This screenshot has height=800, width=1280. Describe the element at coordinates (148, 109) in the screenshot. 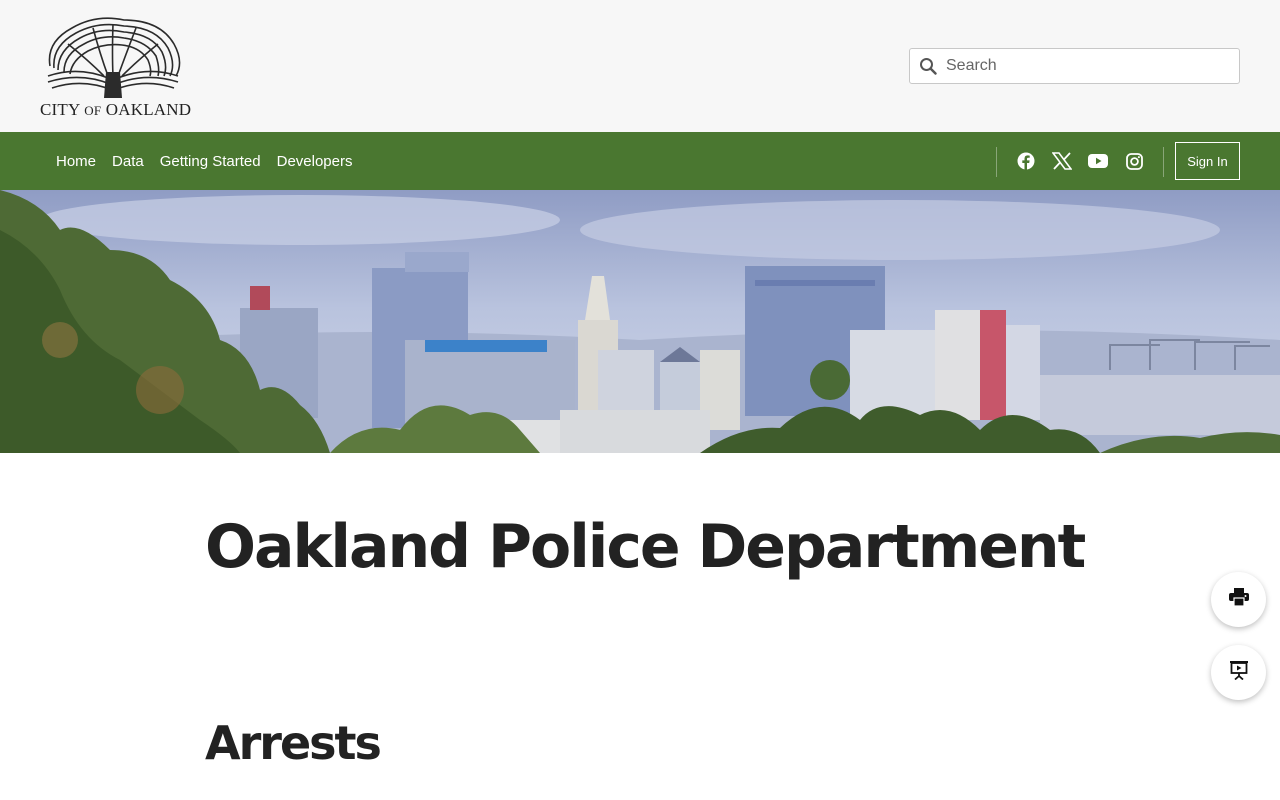

I see `logo-word-oakland: OAKLAND` at that location.